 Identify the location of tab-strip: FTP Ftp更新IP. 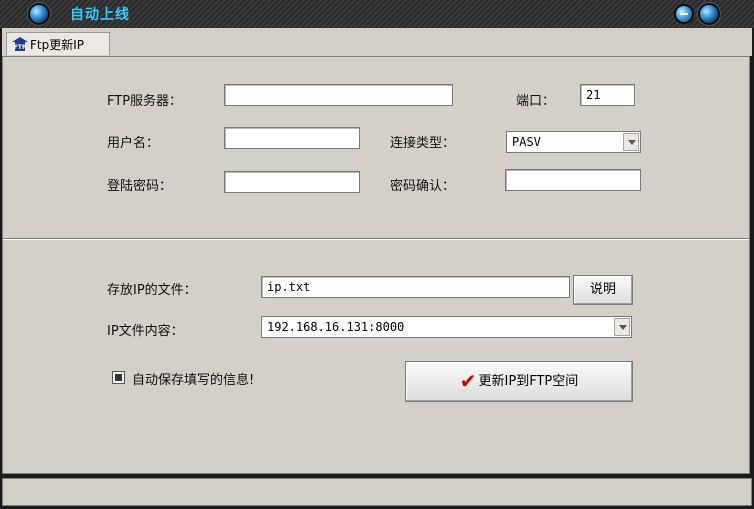
(377, 42).